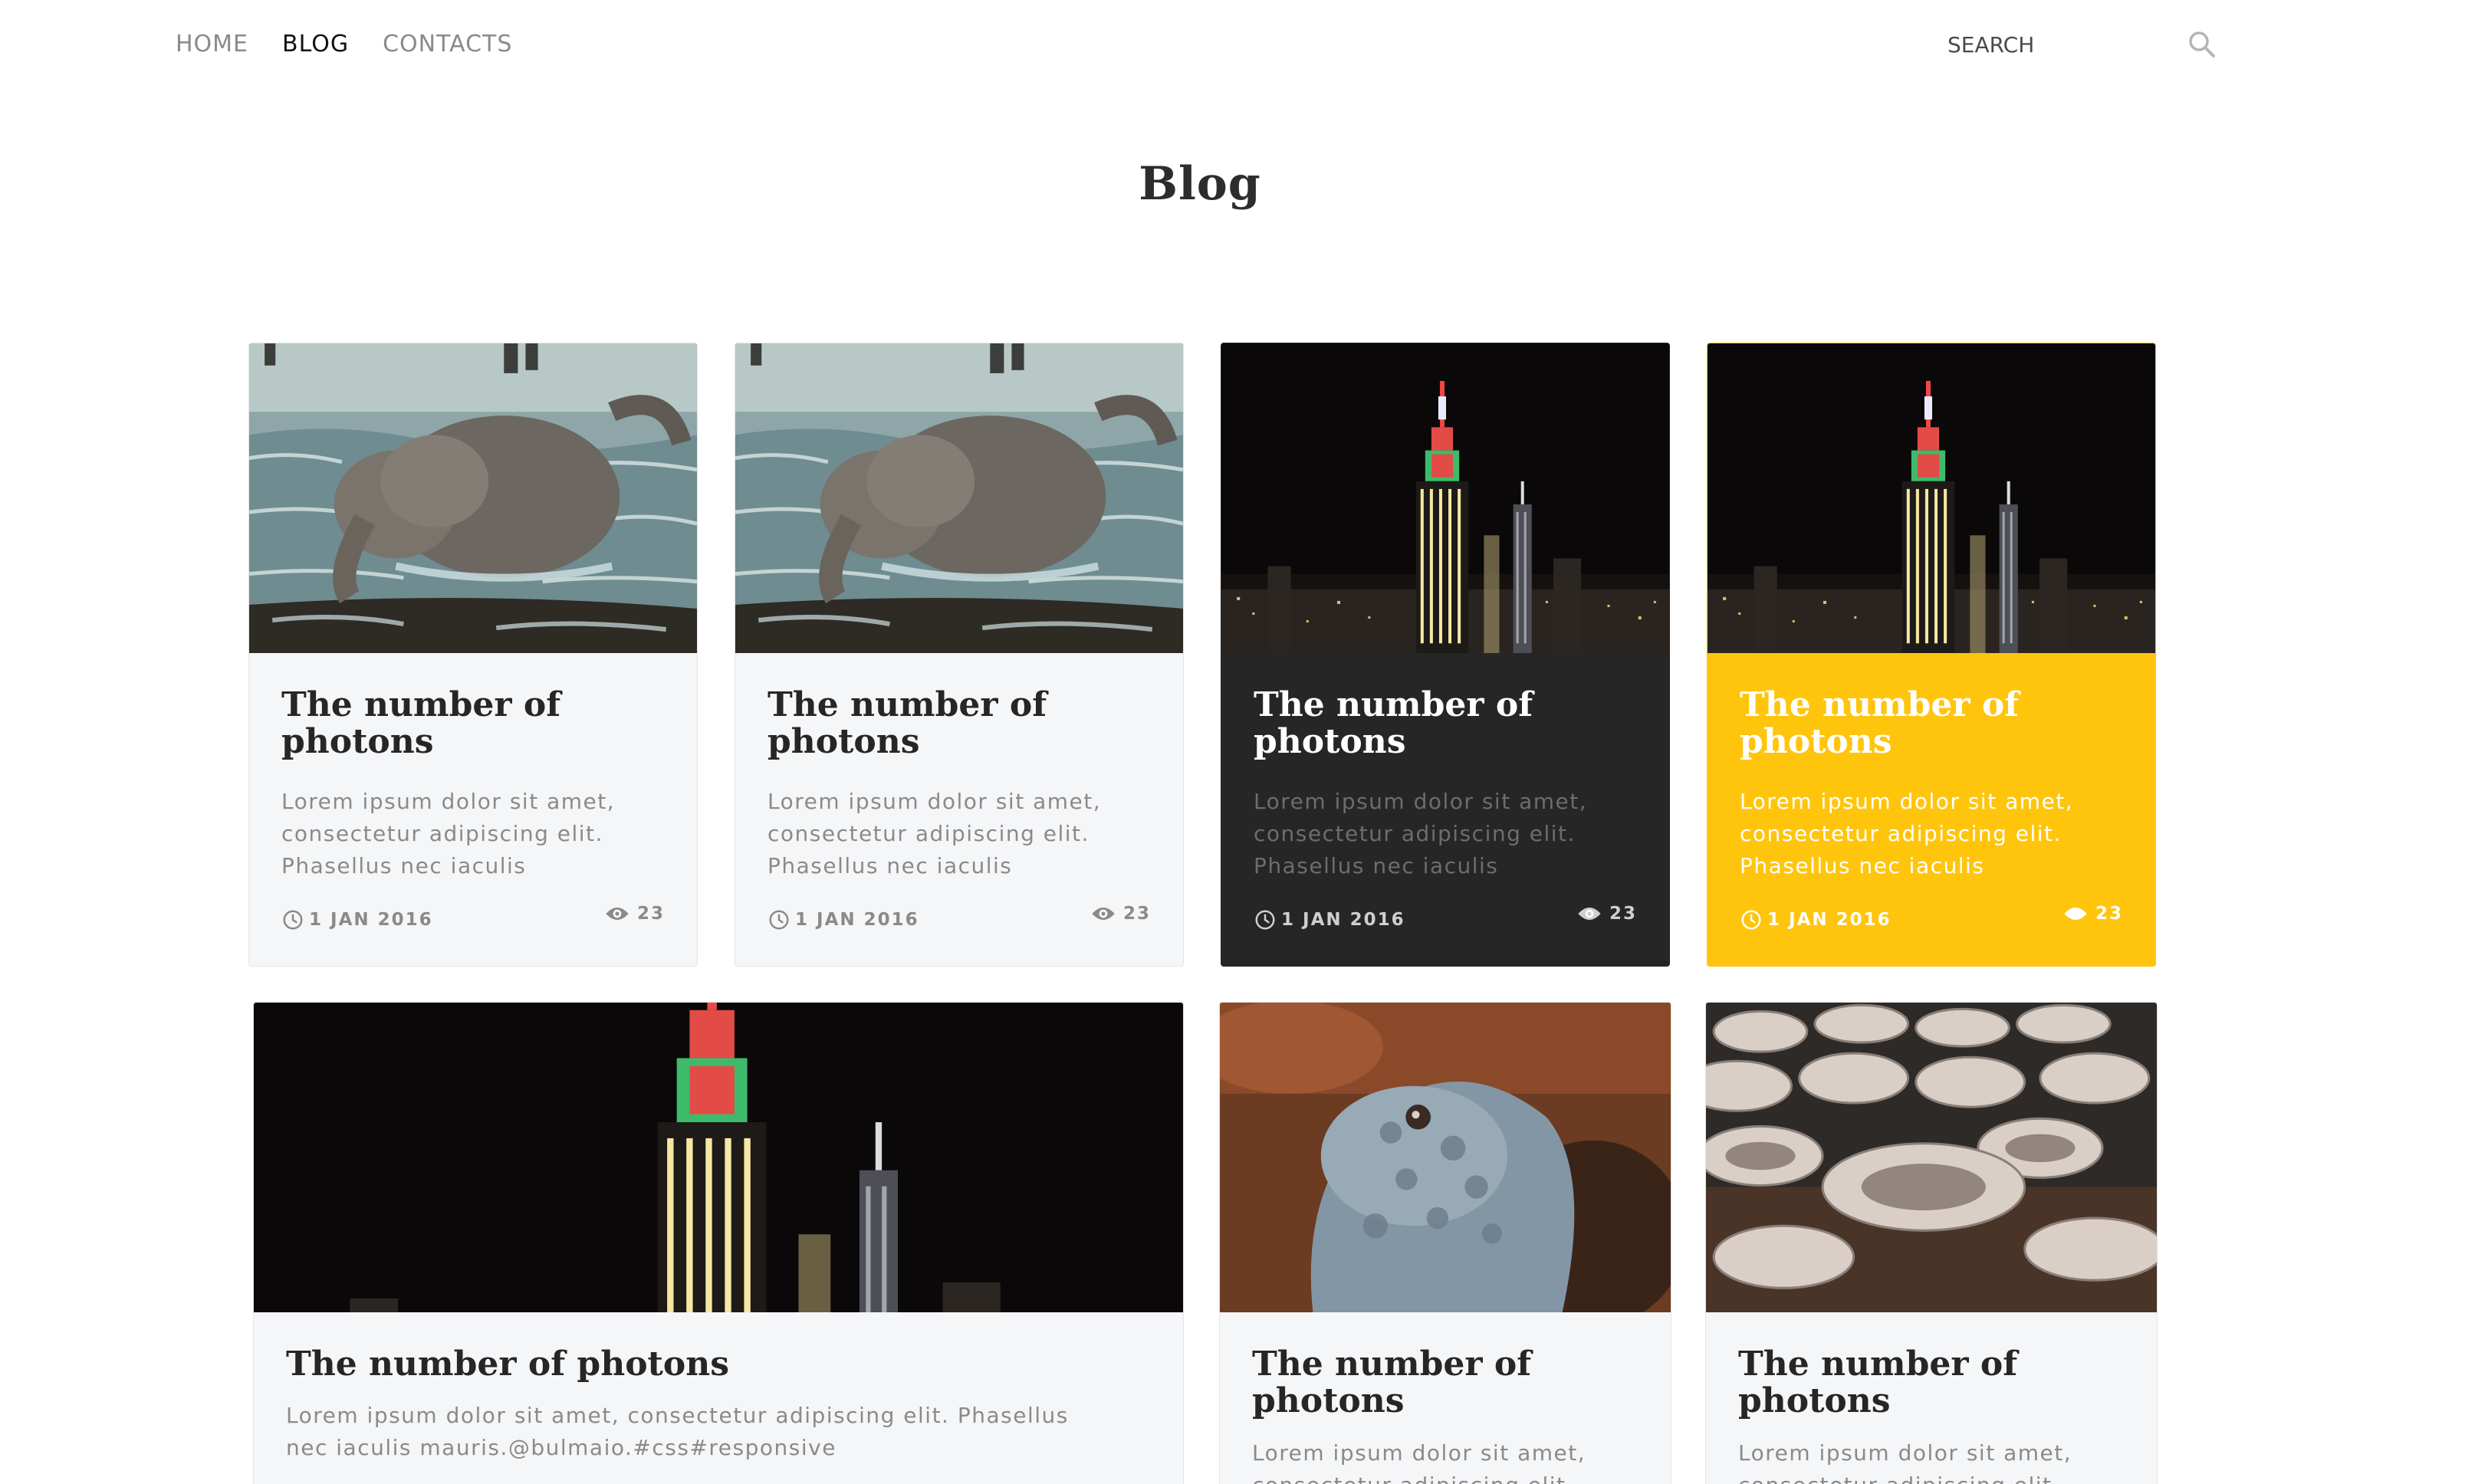 This screenshot has width=2475, height=1484. I want to click on search-input, so click(2062, 44).